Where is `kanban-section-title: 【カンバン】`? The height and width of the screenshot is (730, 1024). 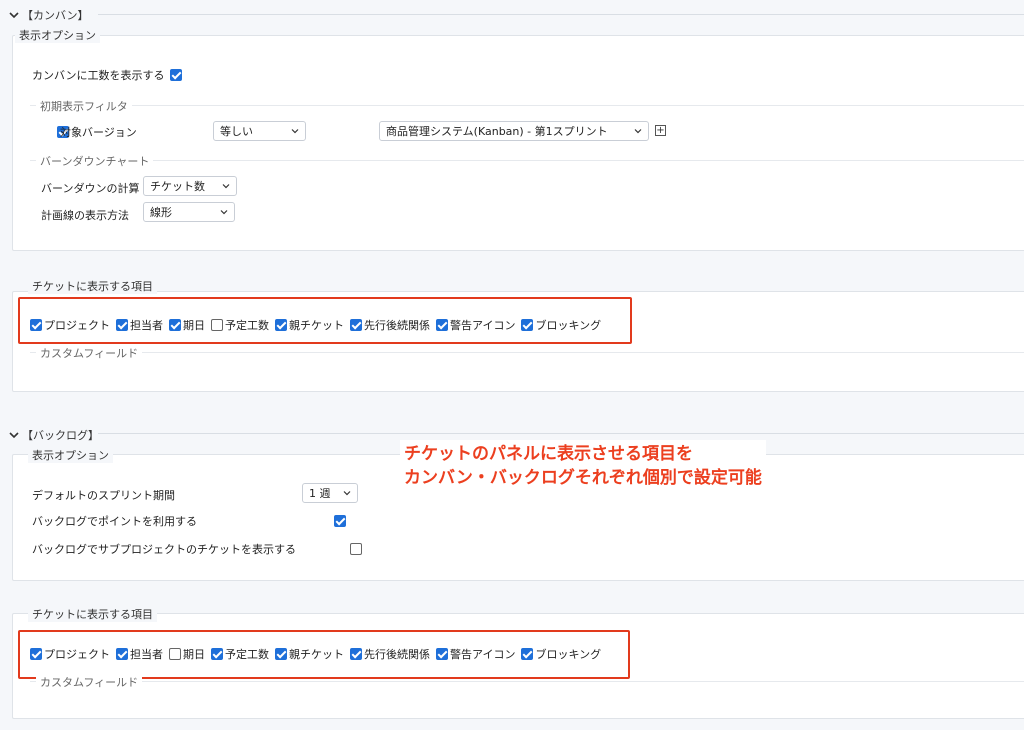
kanban-section-title: 【カンバン】 is located at coordinates (55, 15).